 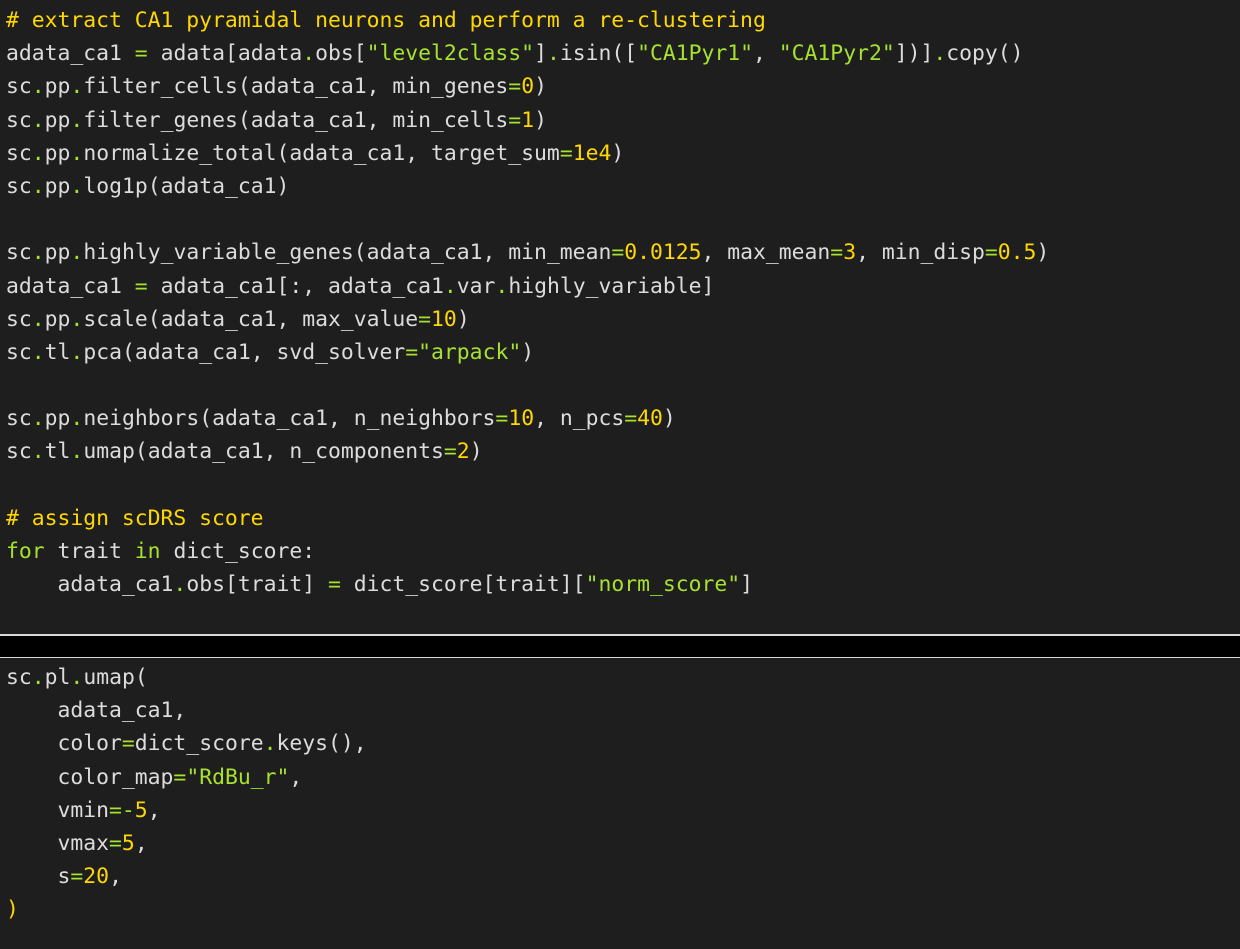 I want to click on code-token: "level2class", so click(x=450, y=54).